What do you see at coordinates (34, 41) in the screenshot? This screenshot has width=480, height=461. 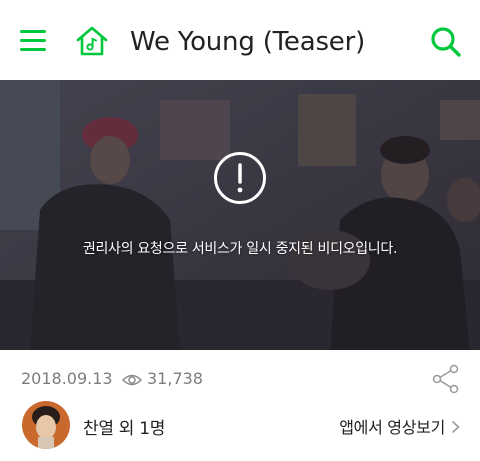 I see `menu-icon` at bounding box center [34, 41].